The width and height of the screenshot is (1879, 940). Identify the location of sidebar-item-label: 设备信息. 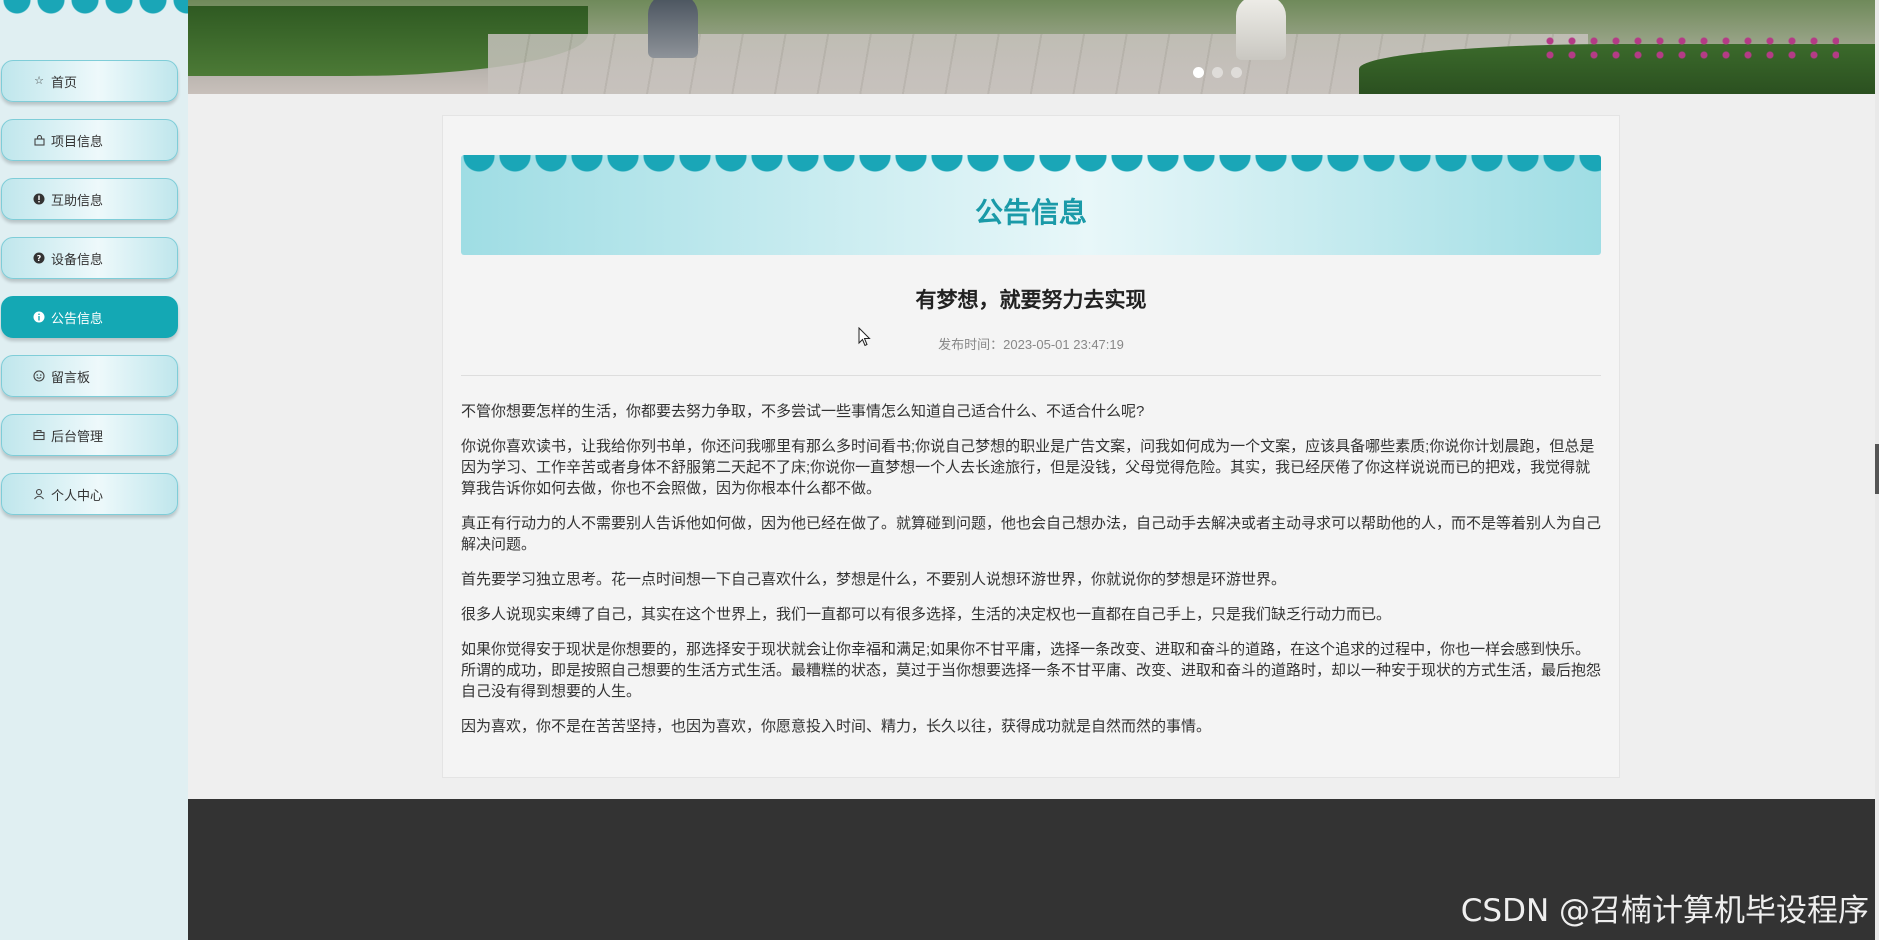
(77, 259).